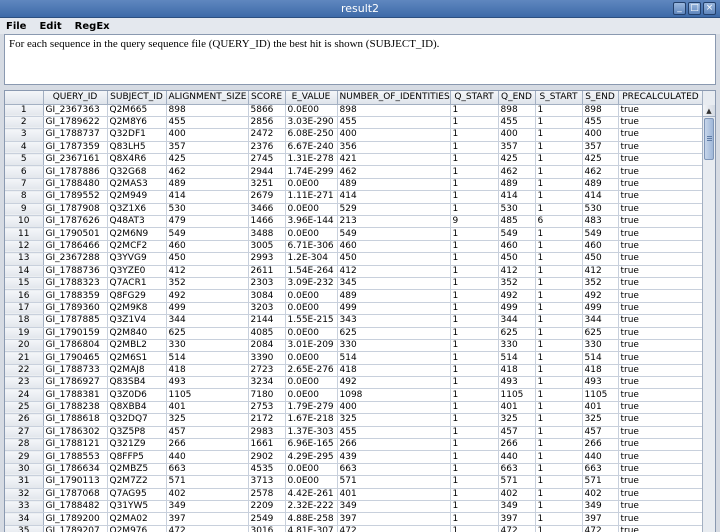  I want to click on table-cell: 3234, so click(267, 383).